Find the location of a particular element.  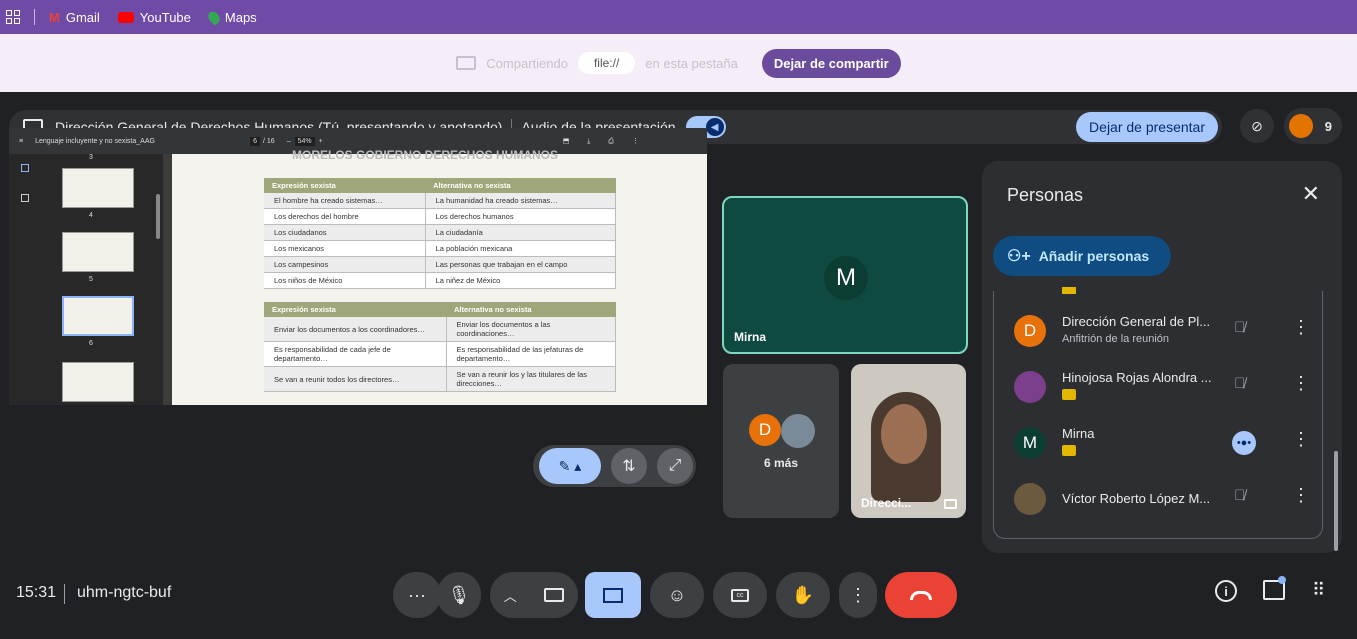

avatar-photo is located at coordinates (1030, 387).